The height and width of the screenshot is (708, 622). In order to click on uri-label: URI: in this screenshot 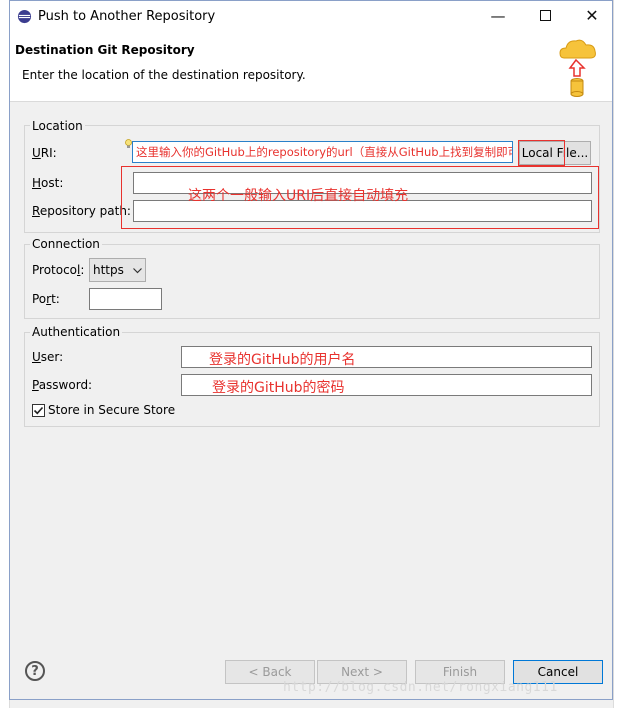, I will do `click(44, 153)`.